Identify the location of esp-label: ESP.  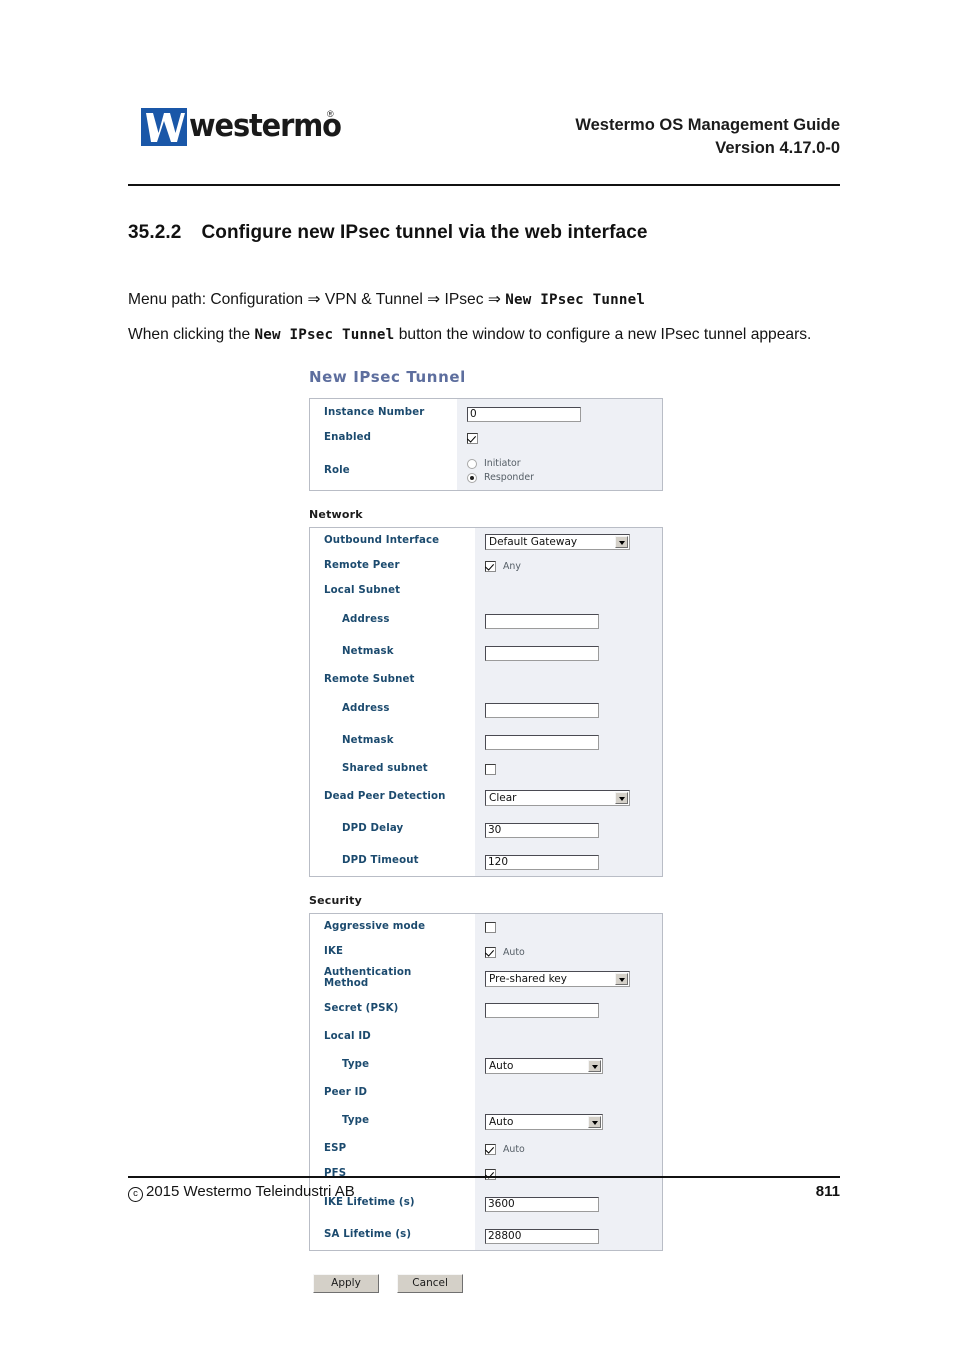
(392, 1148).